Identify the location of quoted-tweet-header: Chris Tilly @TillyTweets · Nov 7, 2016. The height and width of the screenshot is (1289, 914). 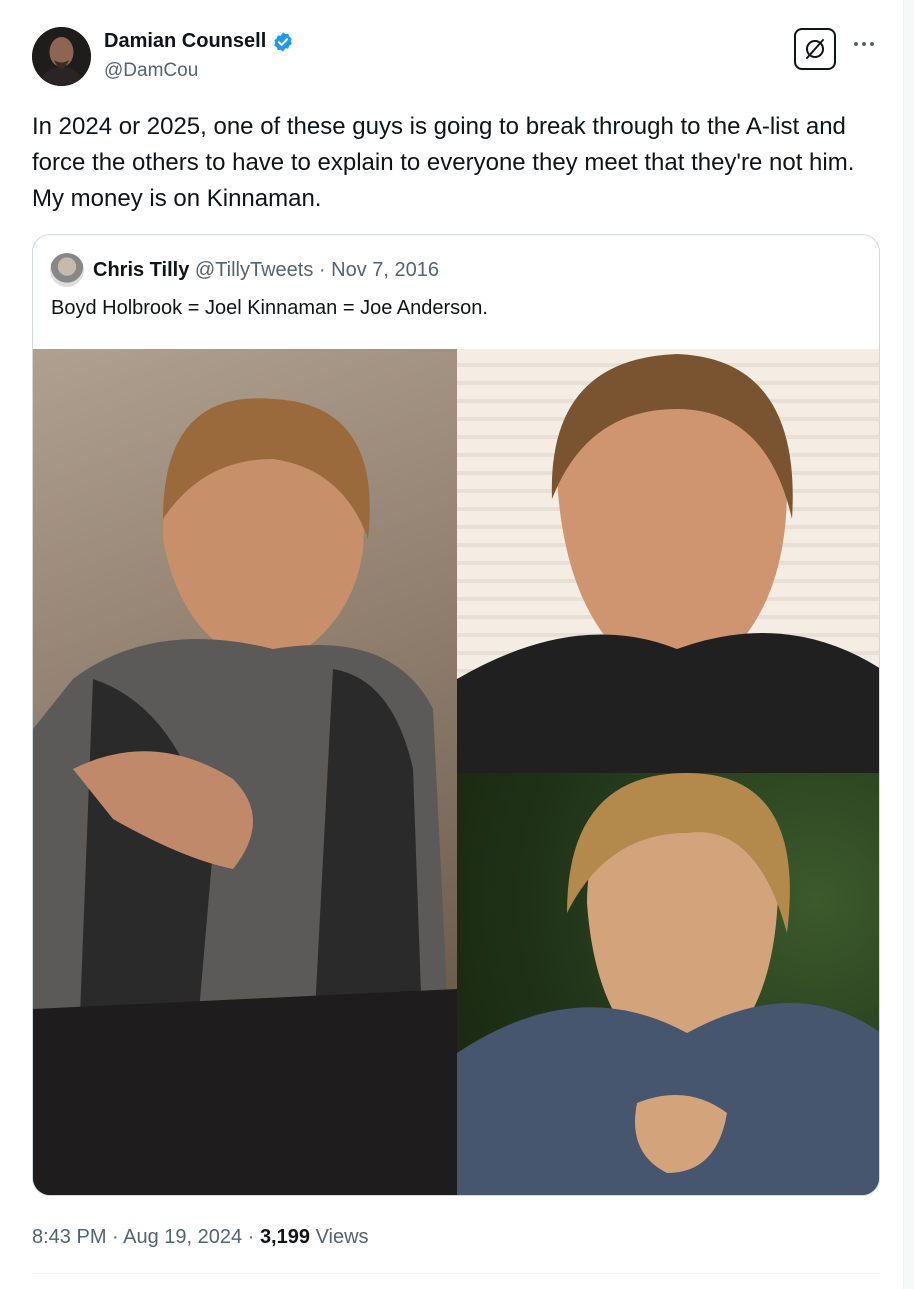
(266, 270).